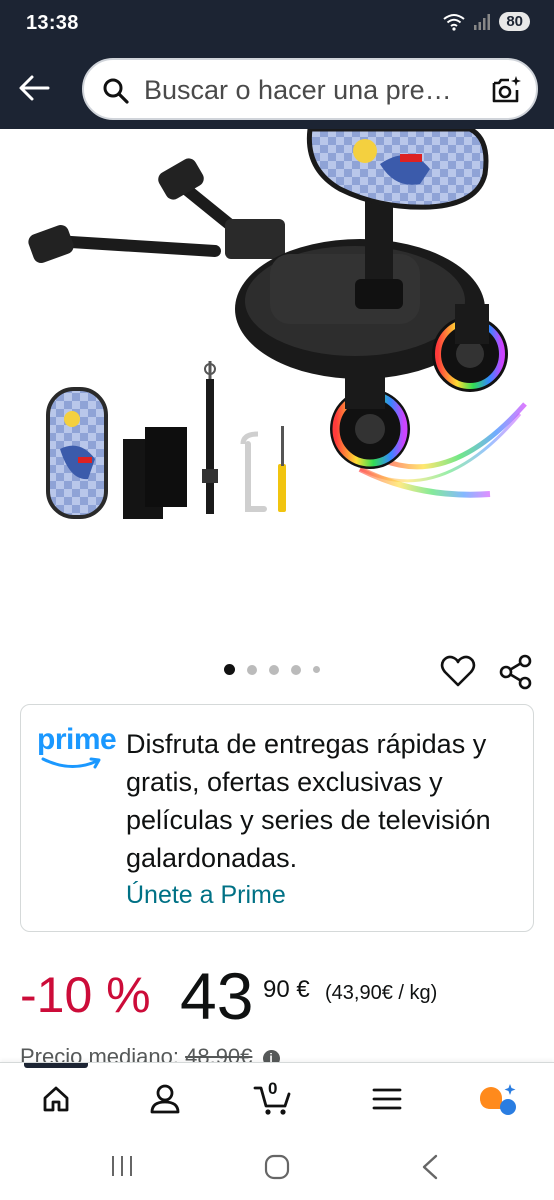 This screenshot has width=554, height=1200. I want to click on rufus-icon, so click(498, 1099).